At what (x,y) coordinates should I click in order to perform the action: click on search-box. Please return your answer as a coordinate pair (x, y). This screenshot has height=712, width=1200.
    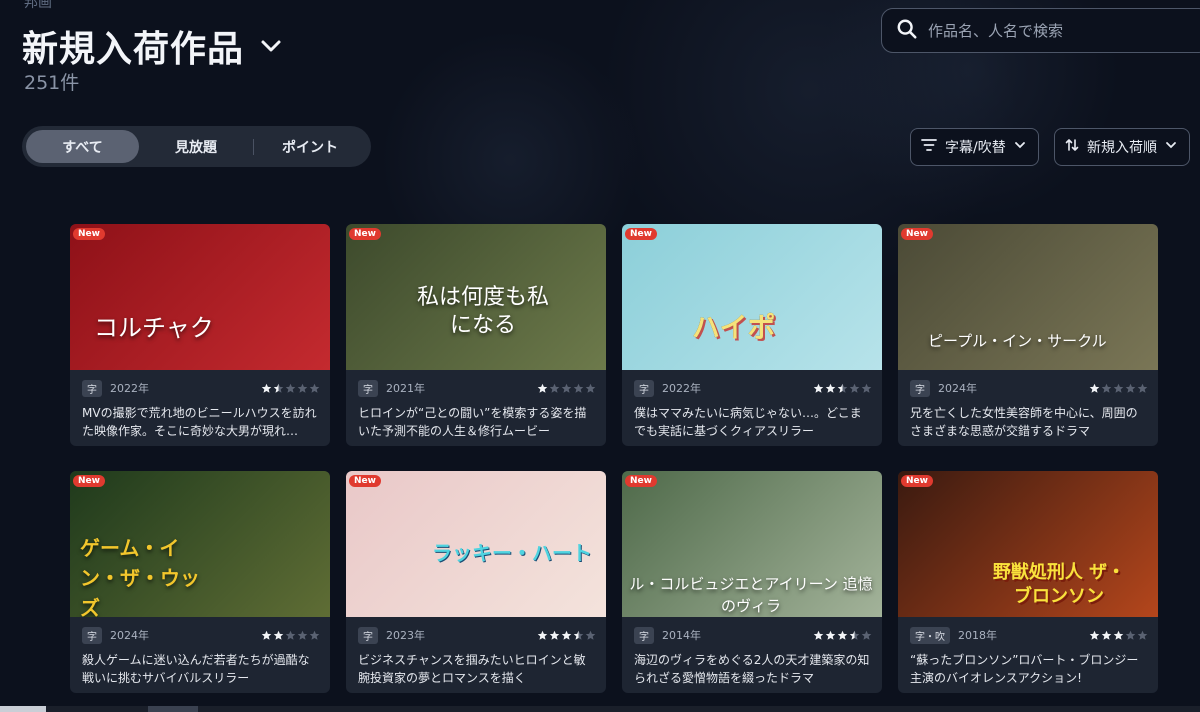
    Looking at the image, I should click on (1040, 30).